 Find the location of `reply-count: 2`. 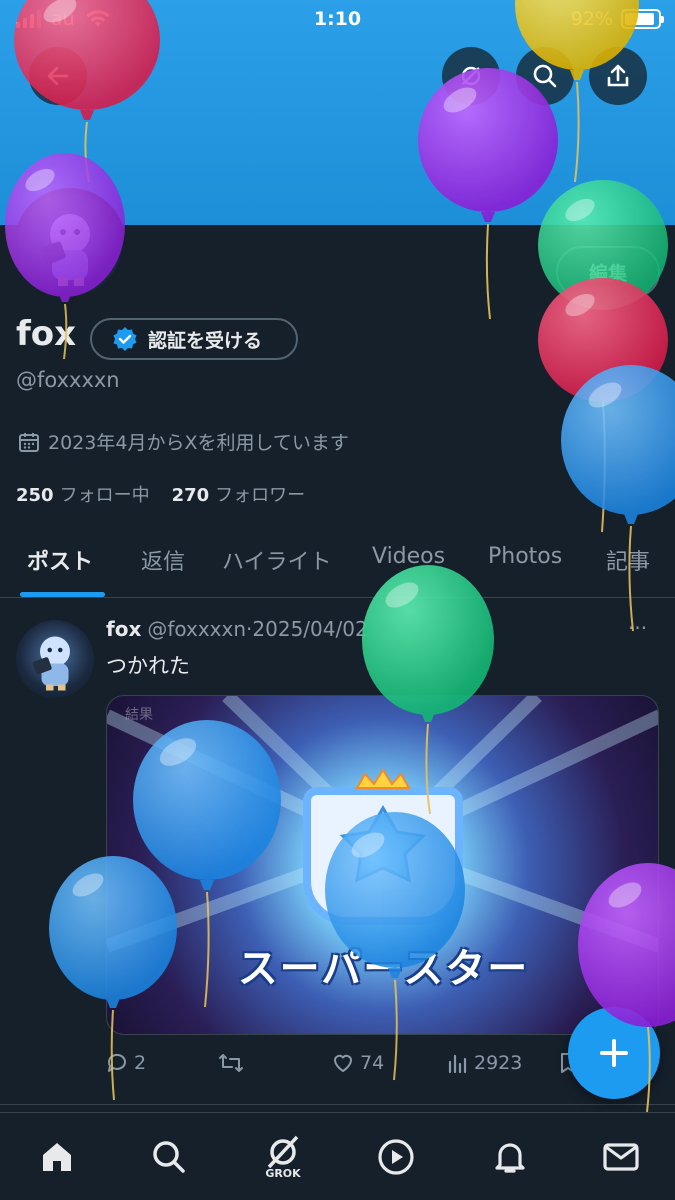

reply-count: 2 is located at coordinates (140, 1063).